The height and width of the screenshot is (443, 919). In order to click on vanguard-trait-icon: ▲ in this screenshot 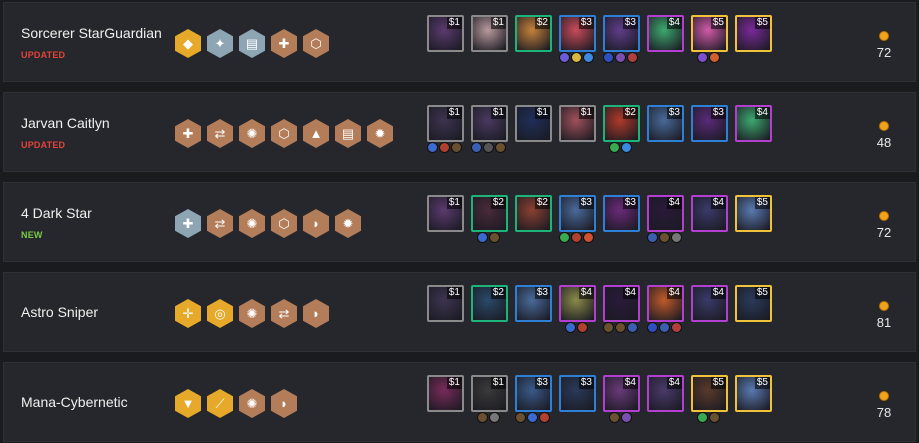, I will do `click(316, 133)`.